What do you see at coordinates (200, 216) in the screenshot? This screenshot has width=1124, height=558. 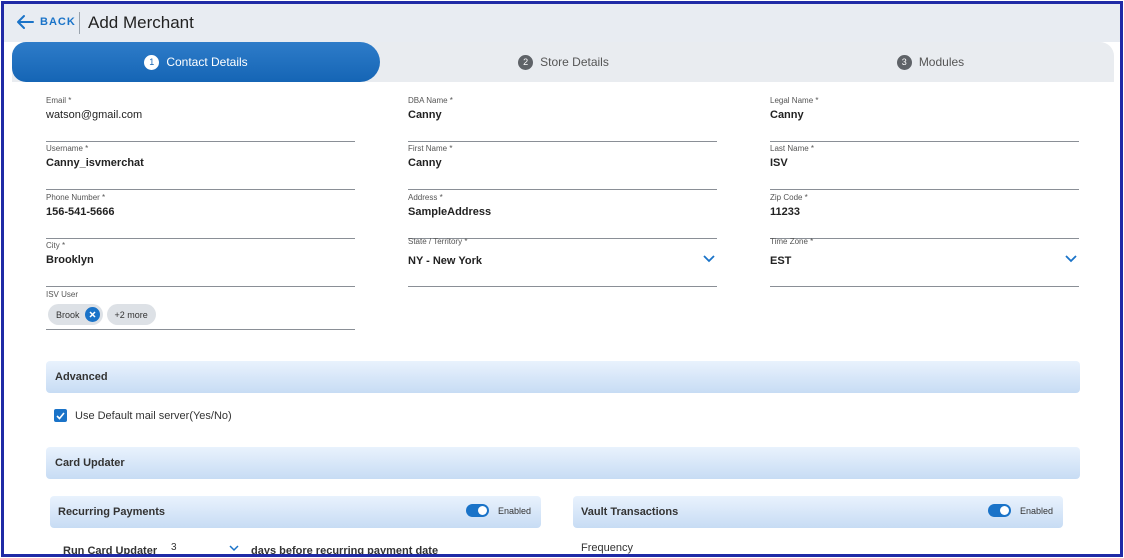 I see `phone-number-field: Phone Number * 156-541-5666` at bounding box center [200, 216].